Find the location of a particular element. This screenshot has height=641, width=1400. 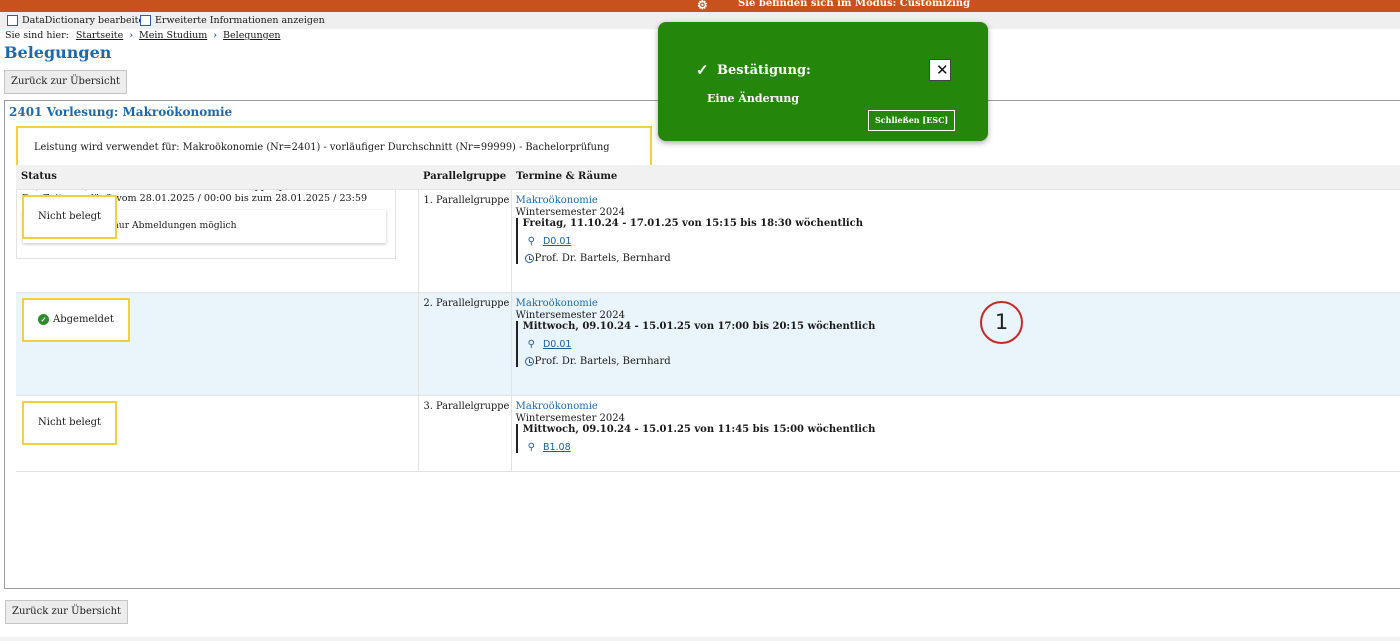

datadictionary-checkbox: DataDictionary bearbeiten is located at coordinates (78, 20).